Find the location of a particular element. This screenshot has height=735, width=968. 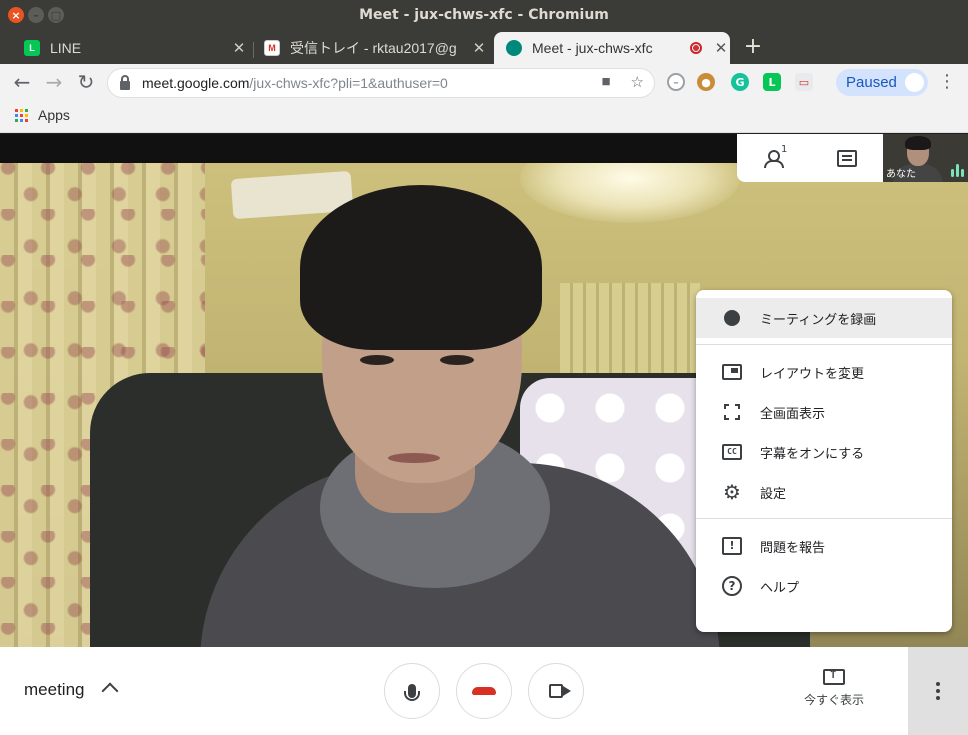

meeting-control-bar: meeting 今すぐ表示 is located at coordinates (484, 691).